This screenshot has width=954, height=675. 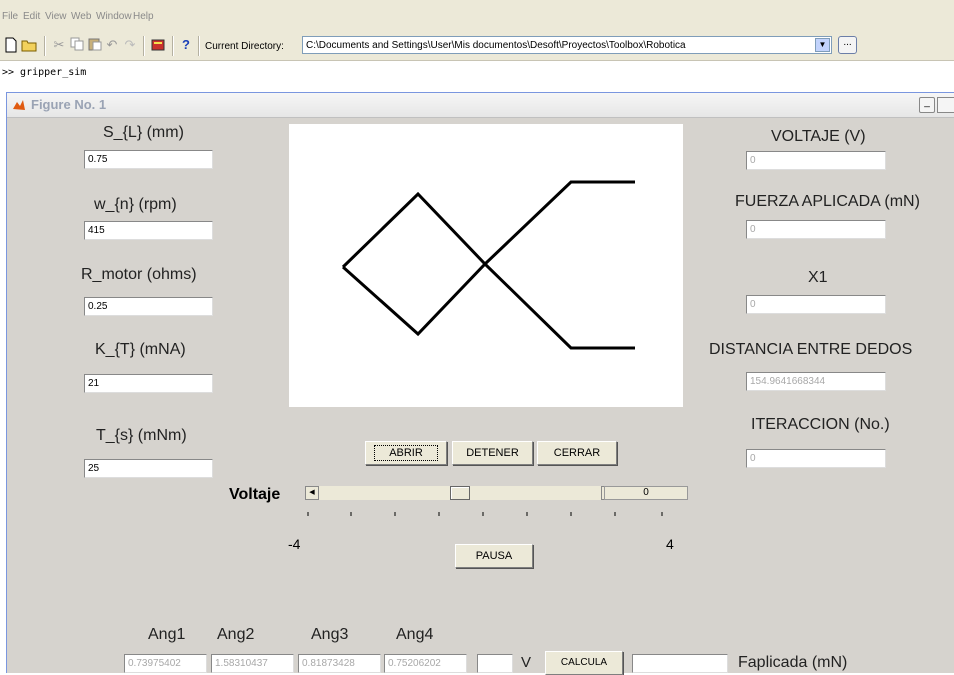 What do you see at coordinates (822, 45) in the screenshot?
I see `chevron-down-icon: ▼` at bounding box center [822, 45].